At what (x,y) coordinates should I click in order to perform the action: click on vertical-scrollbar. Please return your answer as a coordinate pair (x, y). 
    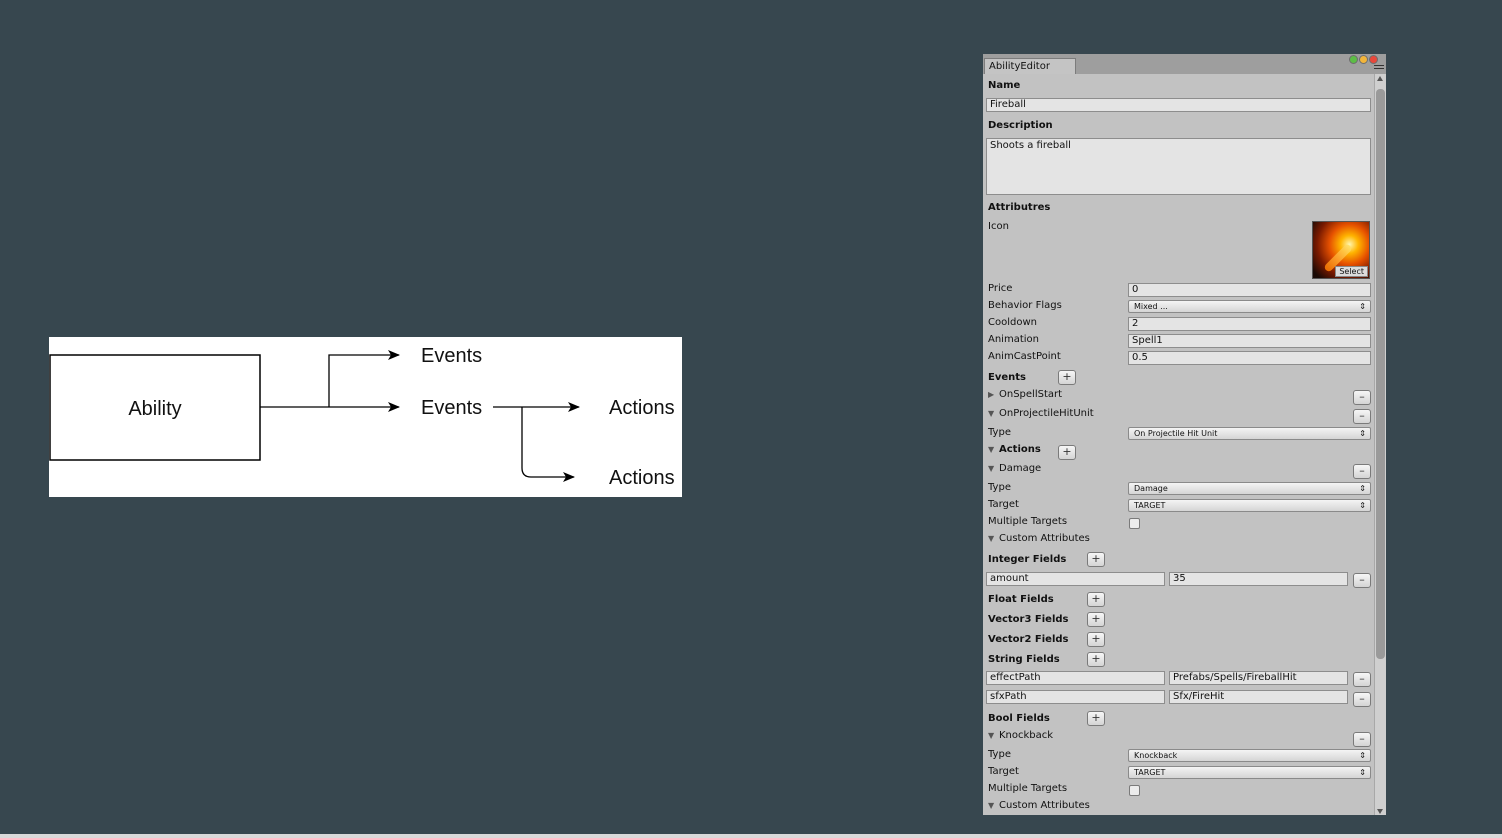
    Looking at the image, I should click on (1380, 444).